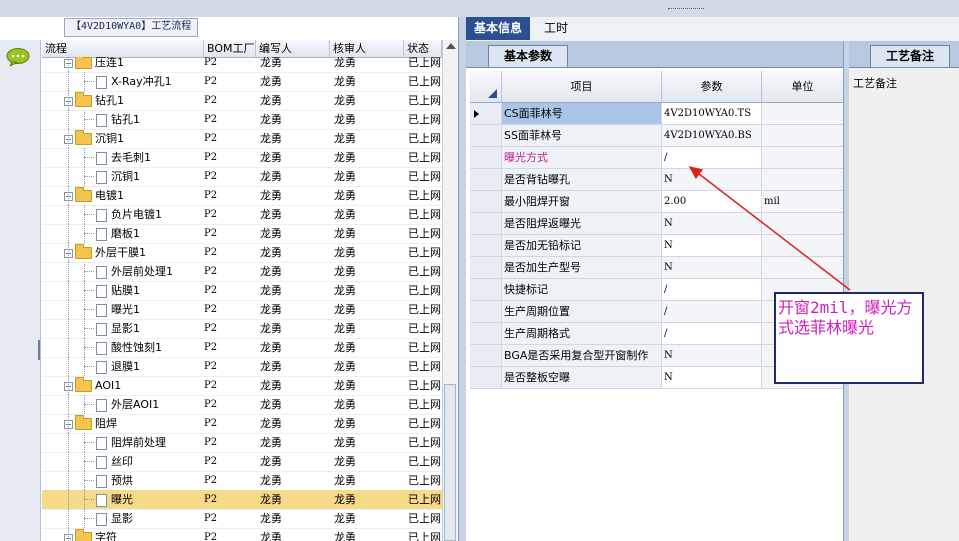 The image size is (959, 541). I want to click on tree-row: − 阻焊 P2 龙勇 龙勇 已上网, so click(242, 424).